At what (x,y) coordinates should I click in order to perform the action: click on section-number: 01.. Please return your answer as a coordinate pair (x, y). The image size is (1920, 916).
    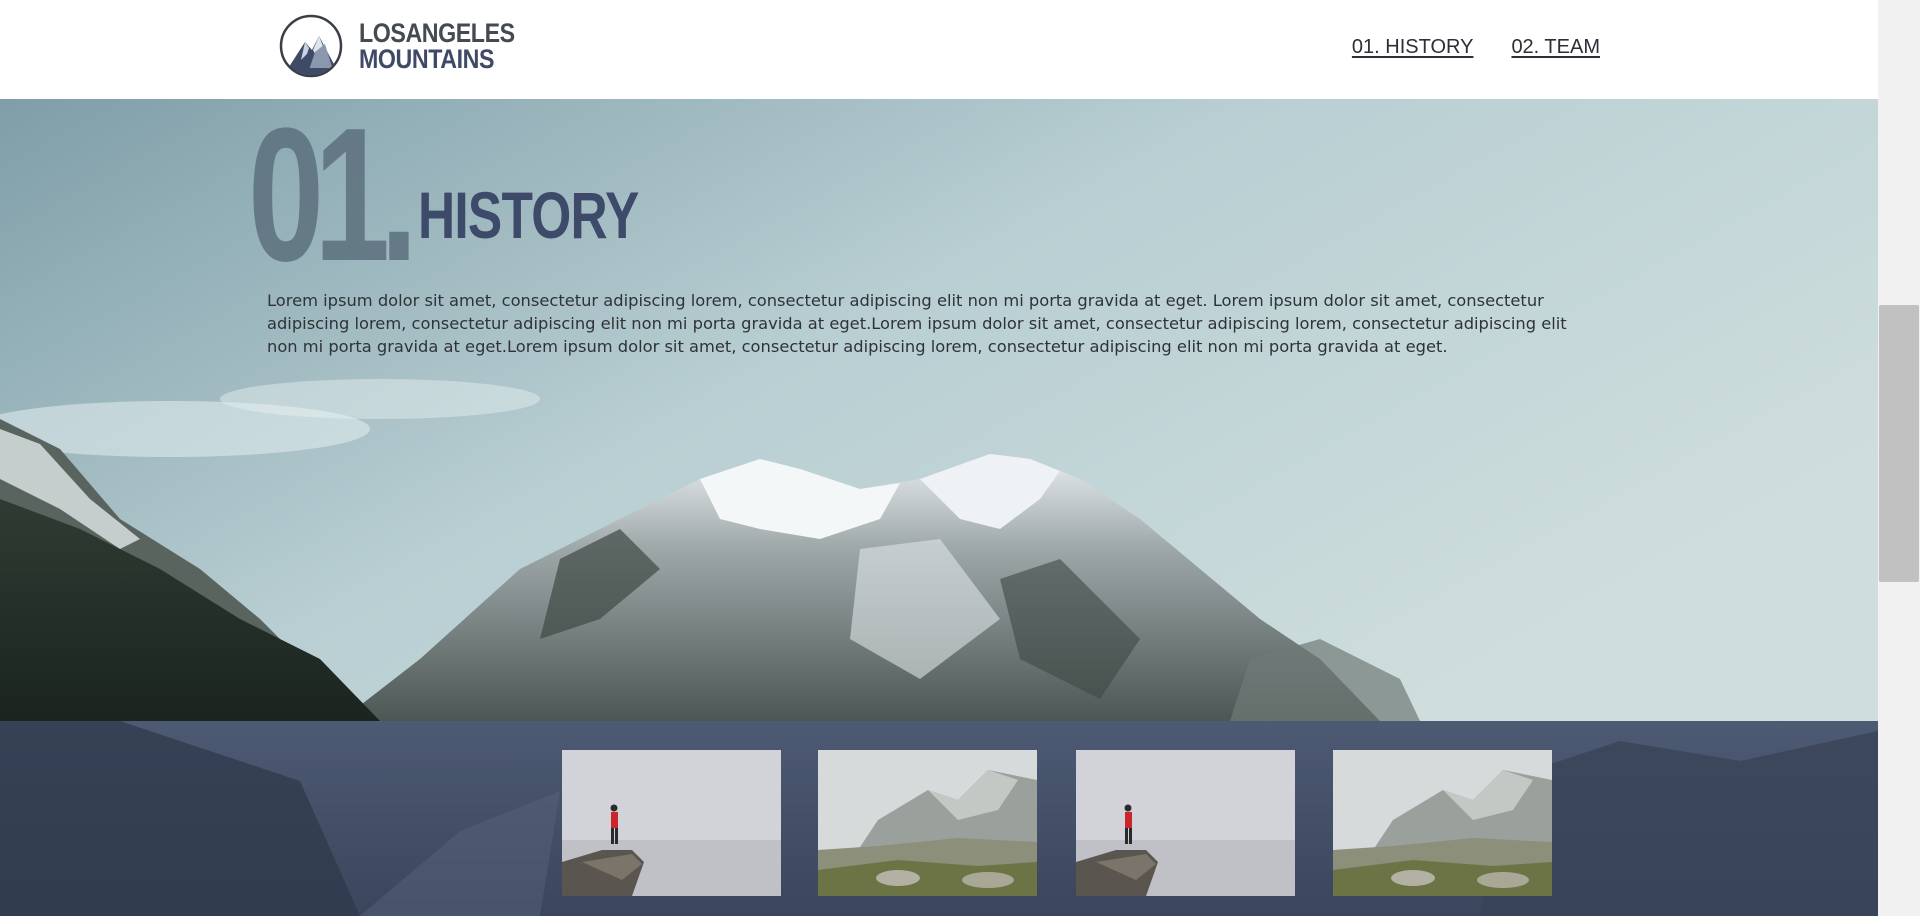
    Looking at the image, I should click on (333, 200).